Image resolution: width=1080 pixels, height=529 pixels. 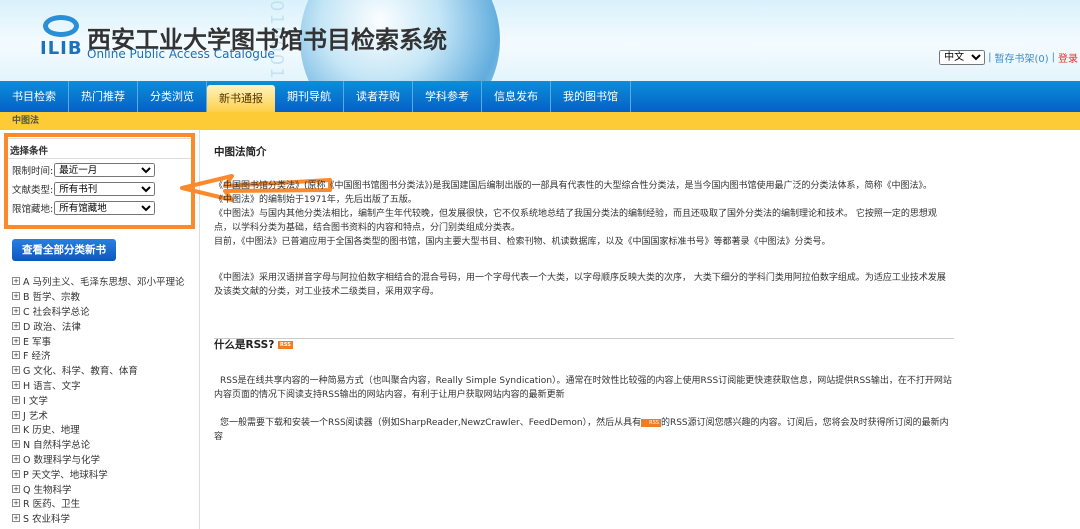 What do you see at coordinates (57, 446) in the screenshot?
I see `category-label: N 自然科学总论` at bounding box center [57, 446].